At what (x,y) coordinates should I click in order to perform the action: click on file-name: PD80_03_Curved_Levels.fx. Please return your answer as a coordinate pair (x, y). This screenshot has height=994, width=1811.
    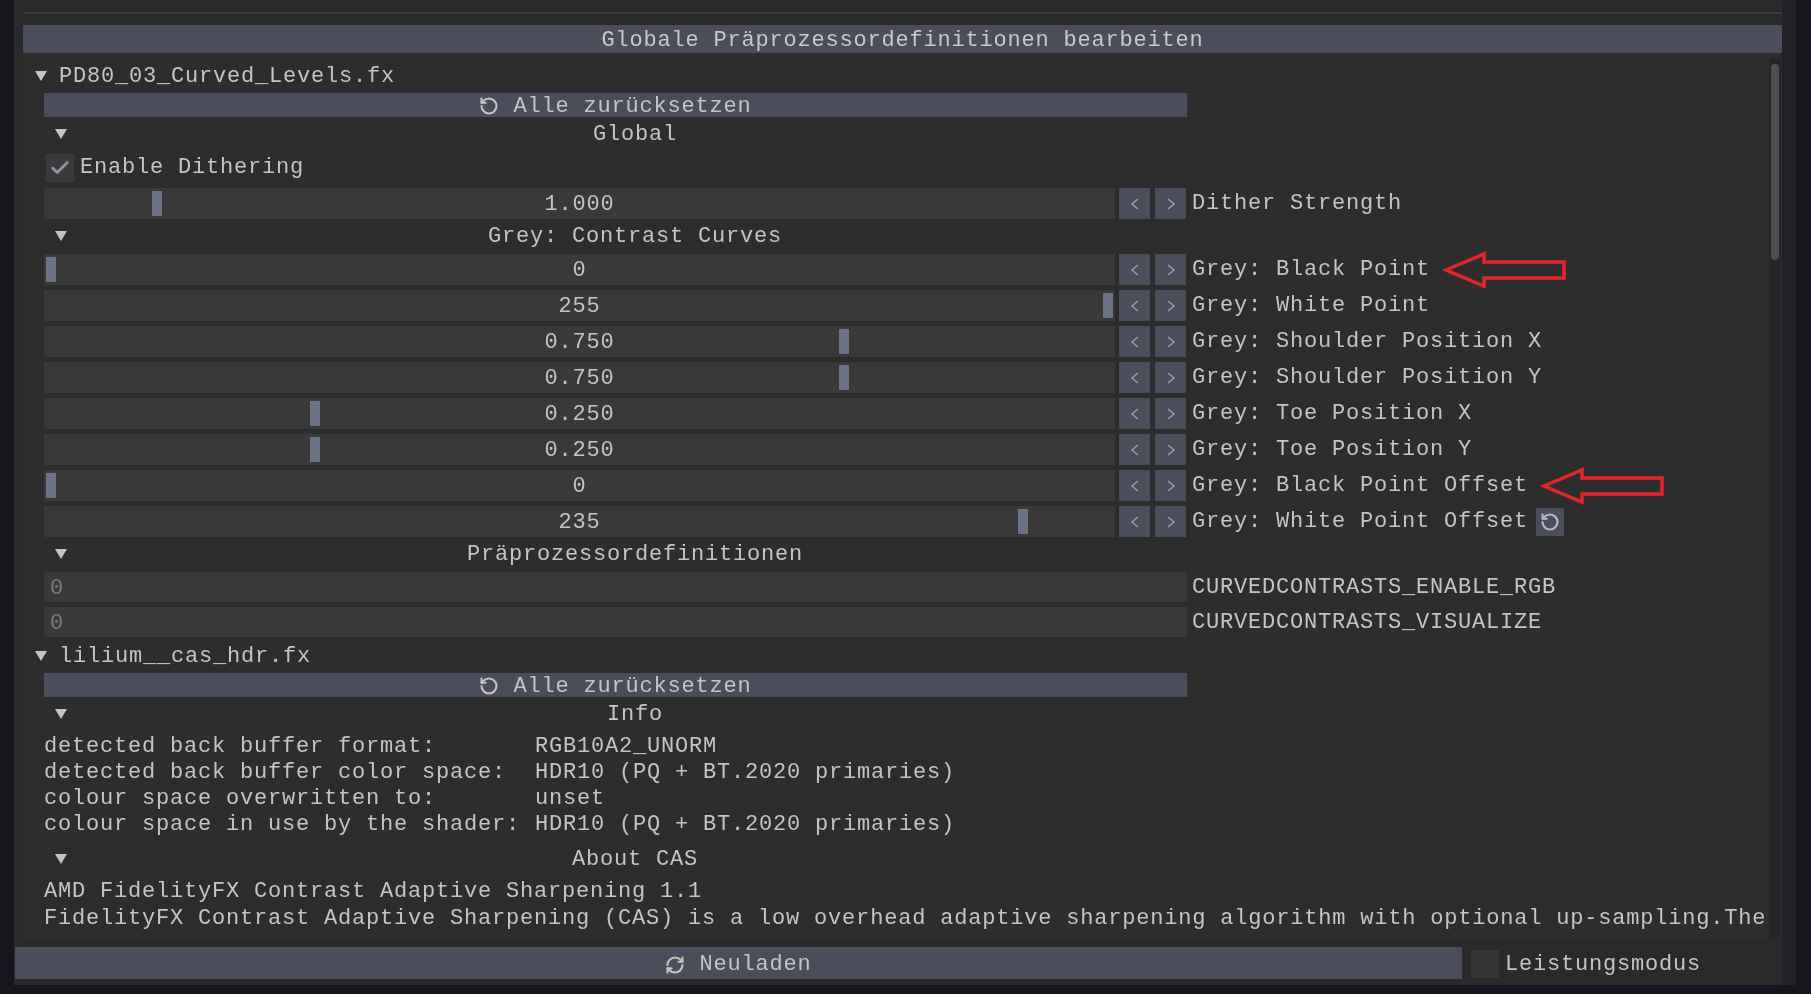
    Looking at the image, I should click on (227, 76).